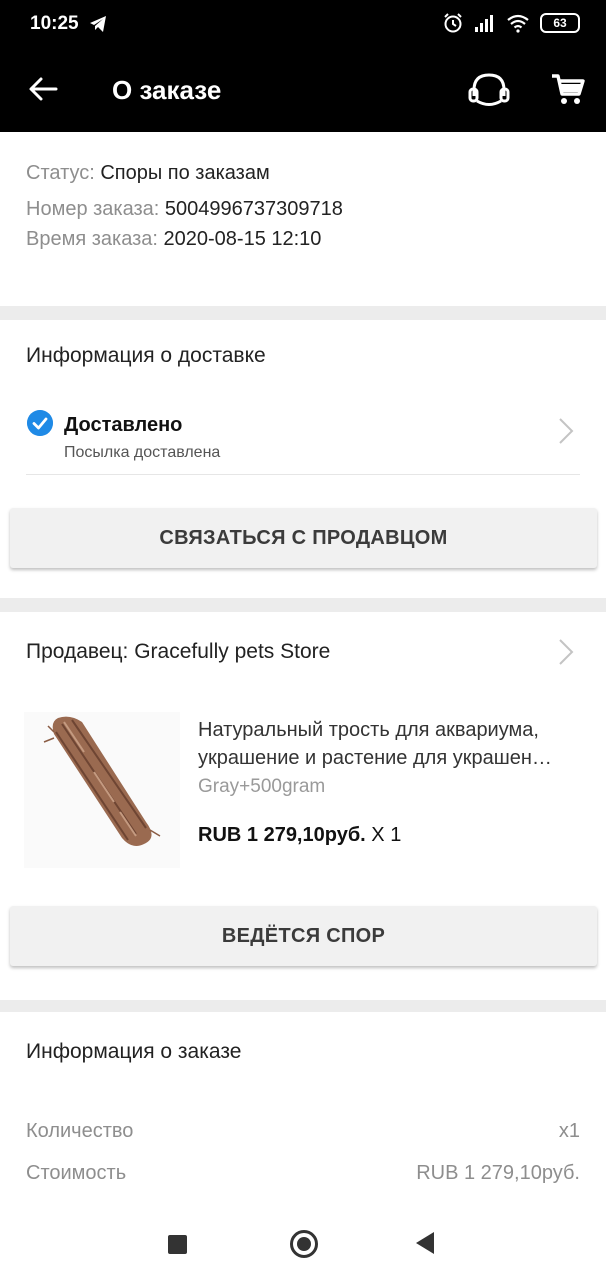 The width and height of the screenshot is (606, 1280). I want to click on order-time-value: 2020-08-15 12:10, so click(242, 239).